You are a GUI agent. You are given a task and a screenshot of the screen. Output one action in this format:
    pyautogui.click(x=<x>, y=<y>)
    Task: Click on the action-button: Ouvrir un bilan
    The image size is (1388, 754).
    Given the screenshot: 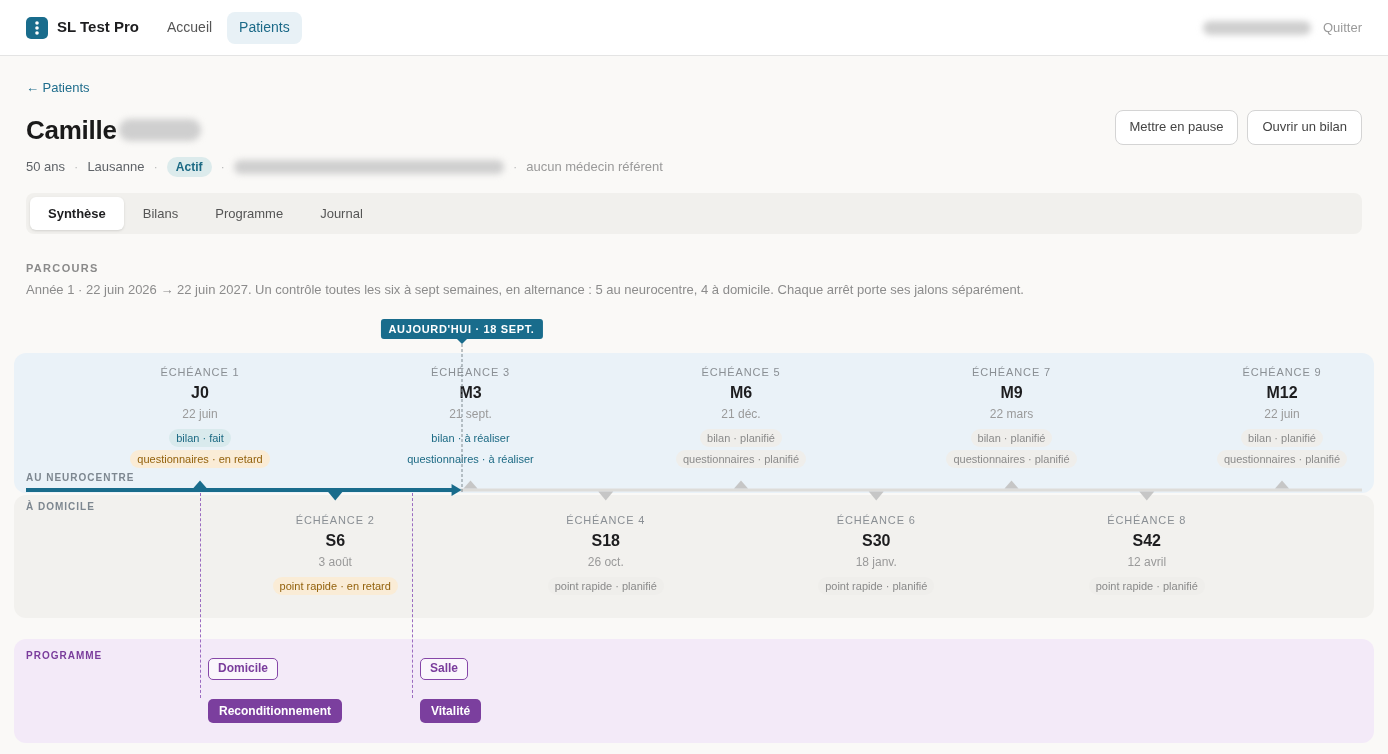 What is the action you would take?
    pyautogui.click(x=1304, y=127)
    